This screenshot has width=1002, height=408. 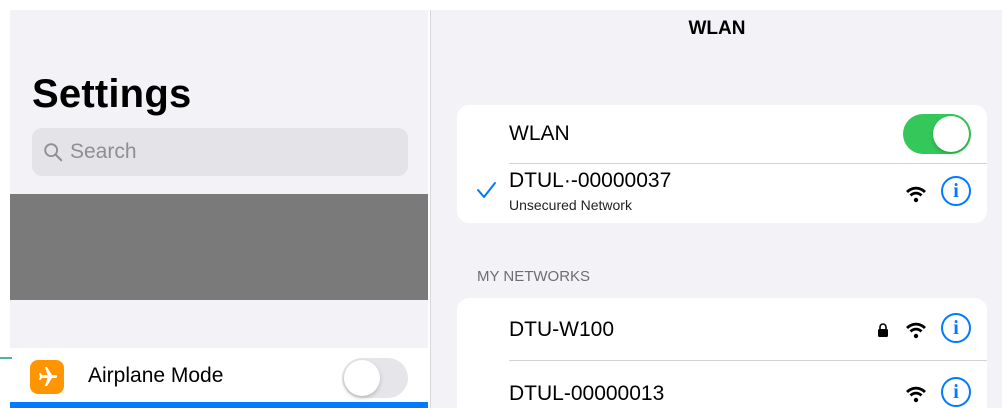 What do you see at coordinates (219, 405) in the screenshot?
I see `selection-indicator` at bounding box center [219, 405].